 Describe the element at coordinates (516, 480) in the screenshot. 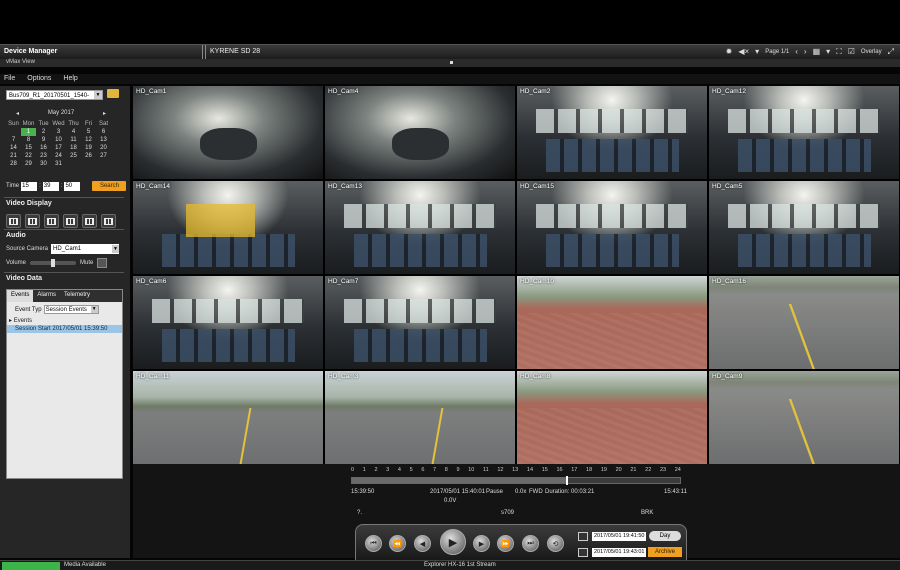

I see `timeline-track` at that location.